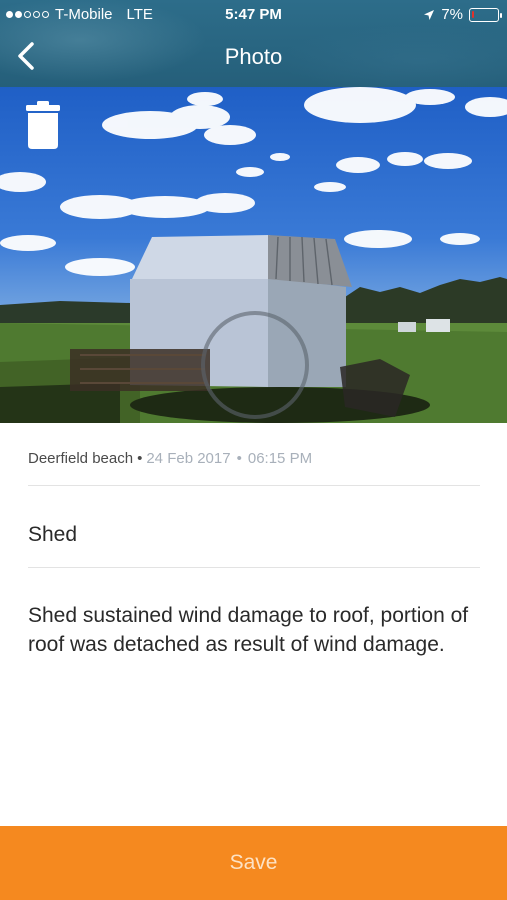  I want to click on status-bar: T-Mobile LTE 5:47 PM 7%, so click(253, 15).